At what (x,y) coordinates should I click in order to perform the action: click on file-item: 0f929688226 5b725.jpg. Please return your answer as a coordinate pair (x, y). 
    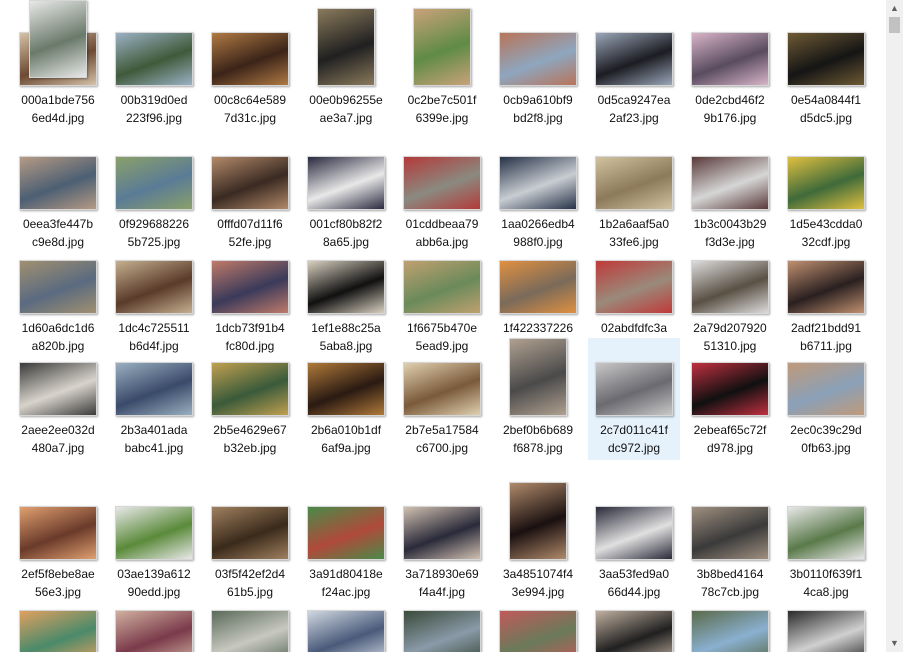
    Looking at the image, I should click on (154, 191).